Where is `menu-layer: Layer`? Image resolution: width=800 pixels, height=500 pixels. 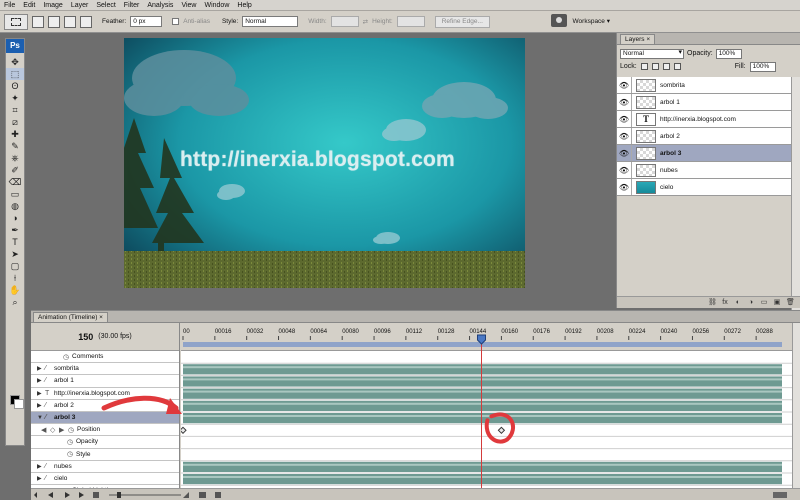 menu-layer: Layer is located at coordinates (80, 5).